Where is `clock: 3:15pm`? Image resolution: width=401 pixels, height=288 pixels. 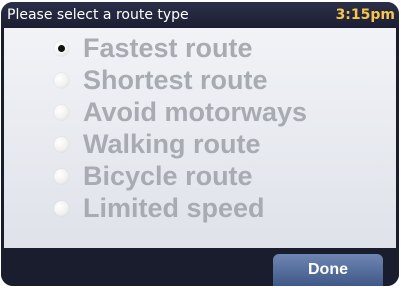 clock: 3:15pm is located at coordinates (365, 15).